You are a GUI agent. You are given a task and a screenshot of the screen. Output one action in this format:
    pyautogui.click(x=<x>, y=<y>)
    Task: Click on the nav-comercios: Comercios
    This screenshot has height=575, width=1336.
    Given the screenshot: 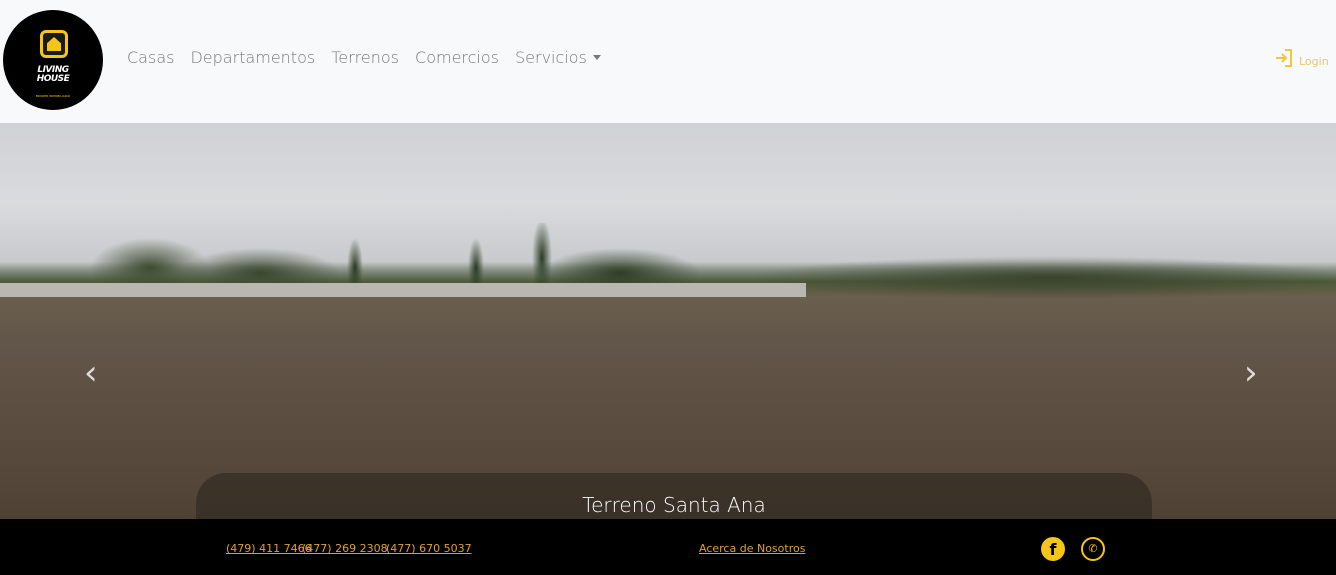 What is the action you would take?
    pyautogui.click(x=457, y=57)
    